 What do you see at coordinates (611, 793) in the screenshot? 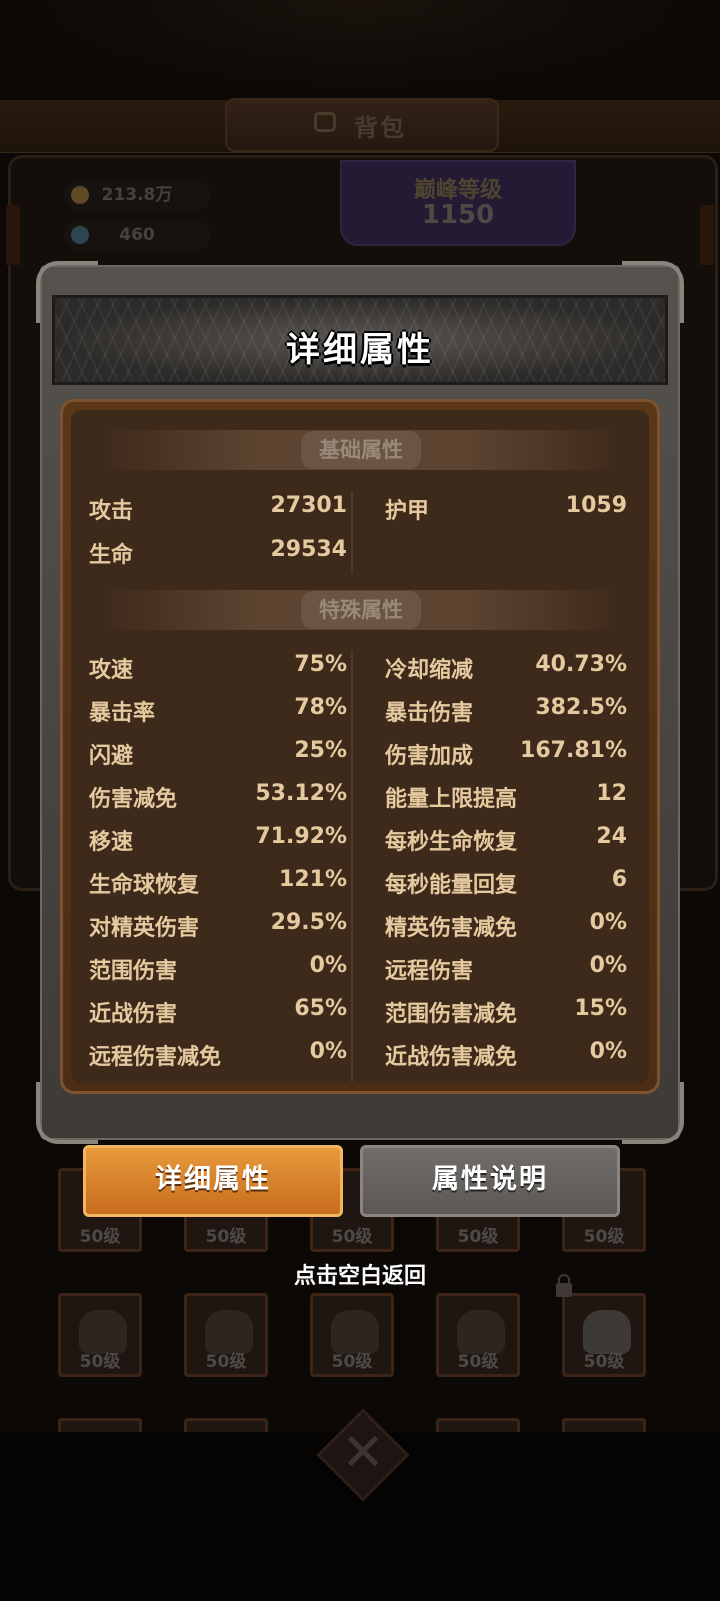
I see `stat-value: 12` at bounding box center [611, 793].